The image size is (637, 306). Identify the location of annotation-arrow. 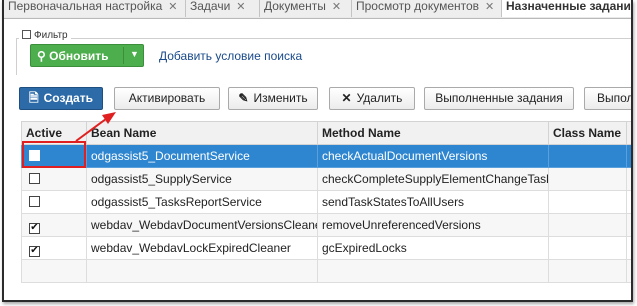
(95, 127).